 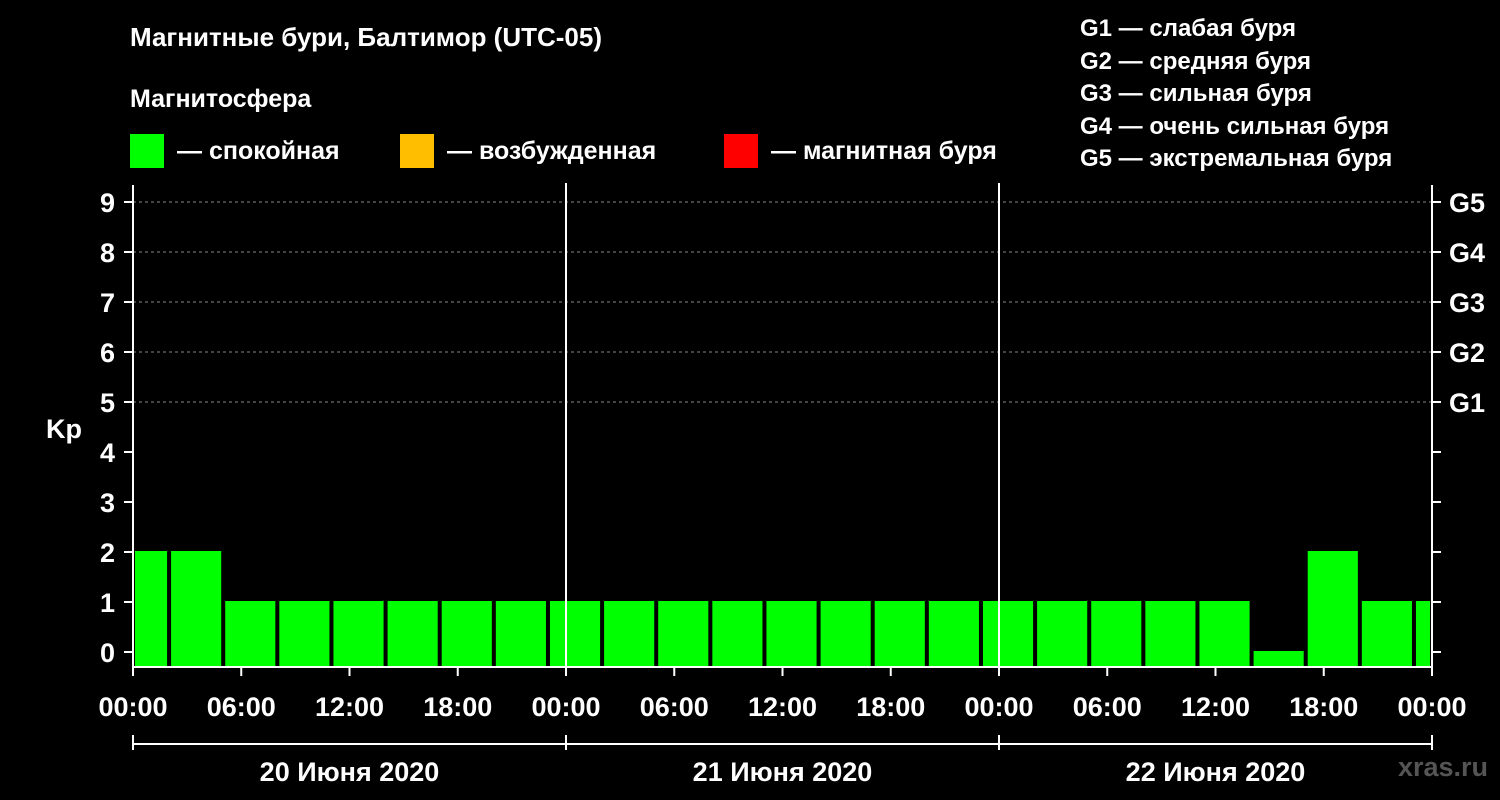 I want to click on day-label-0: 20 Июня 2020, so click(x=350, y=772).